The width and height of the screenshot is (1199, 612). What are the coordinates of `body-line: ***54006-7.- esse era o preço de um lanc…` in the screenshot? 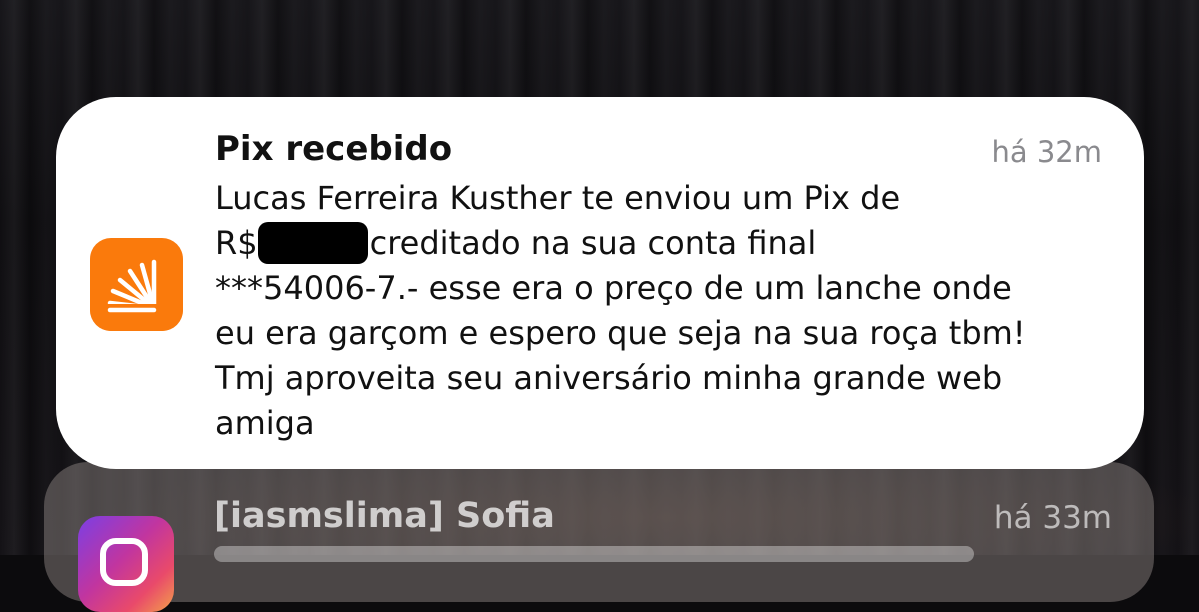 It's located at (613, 288).